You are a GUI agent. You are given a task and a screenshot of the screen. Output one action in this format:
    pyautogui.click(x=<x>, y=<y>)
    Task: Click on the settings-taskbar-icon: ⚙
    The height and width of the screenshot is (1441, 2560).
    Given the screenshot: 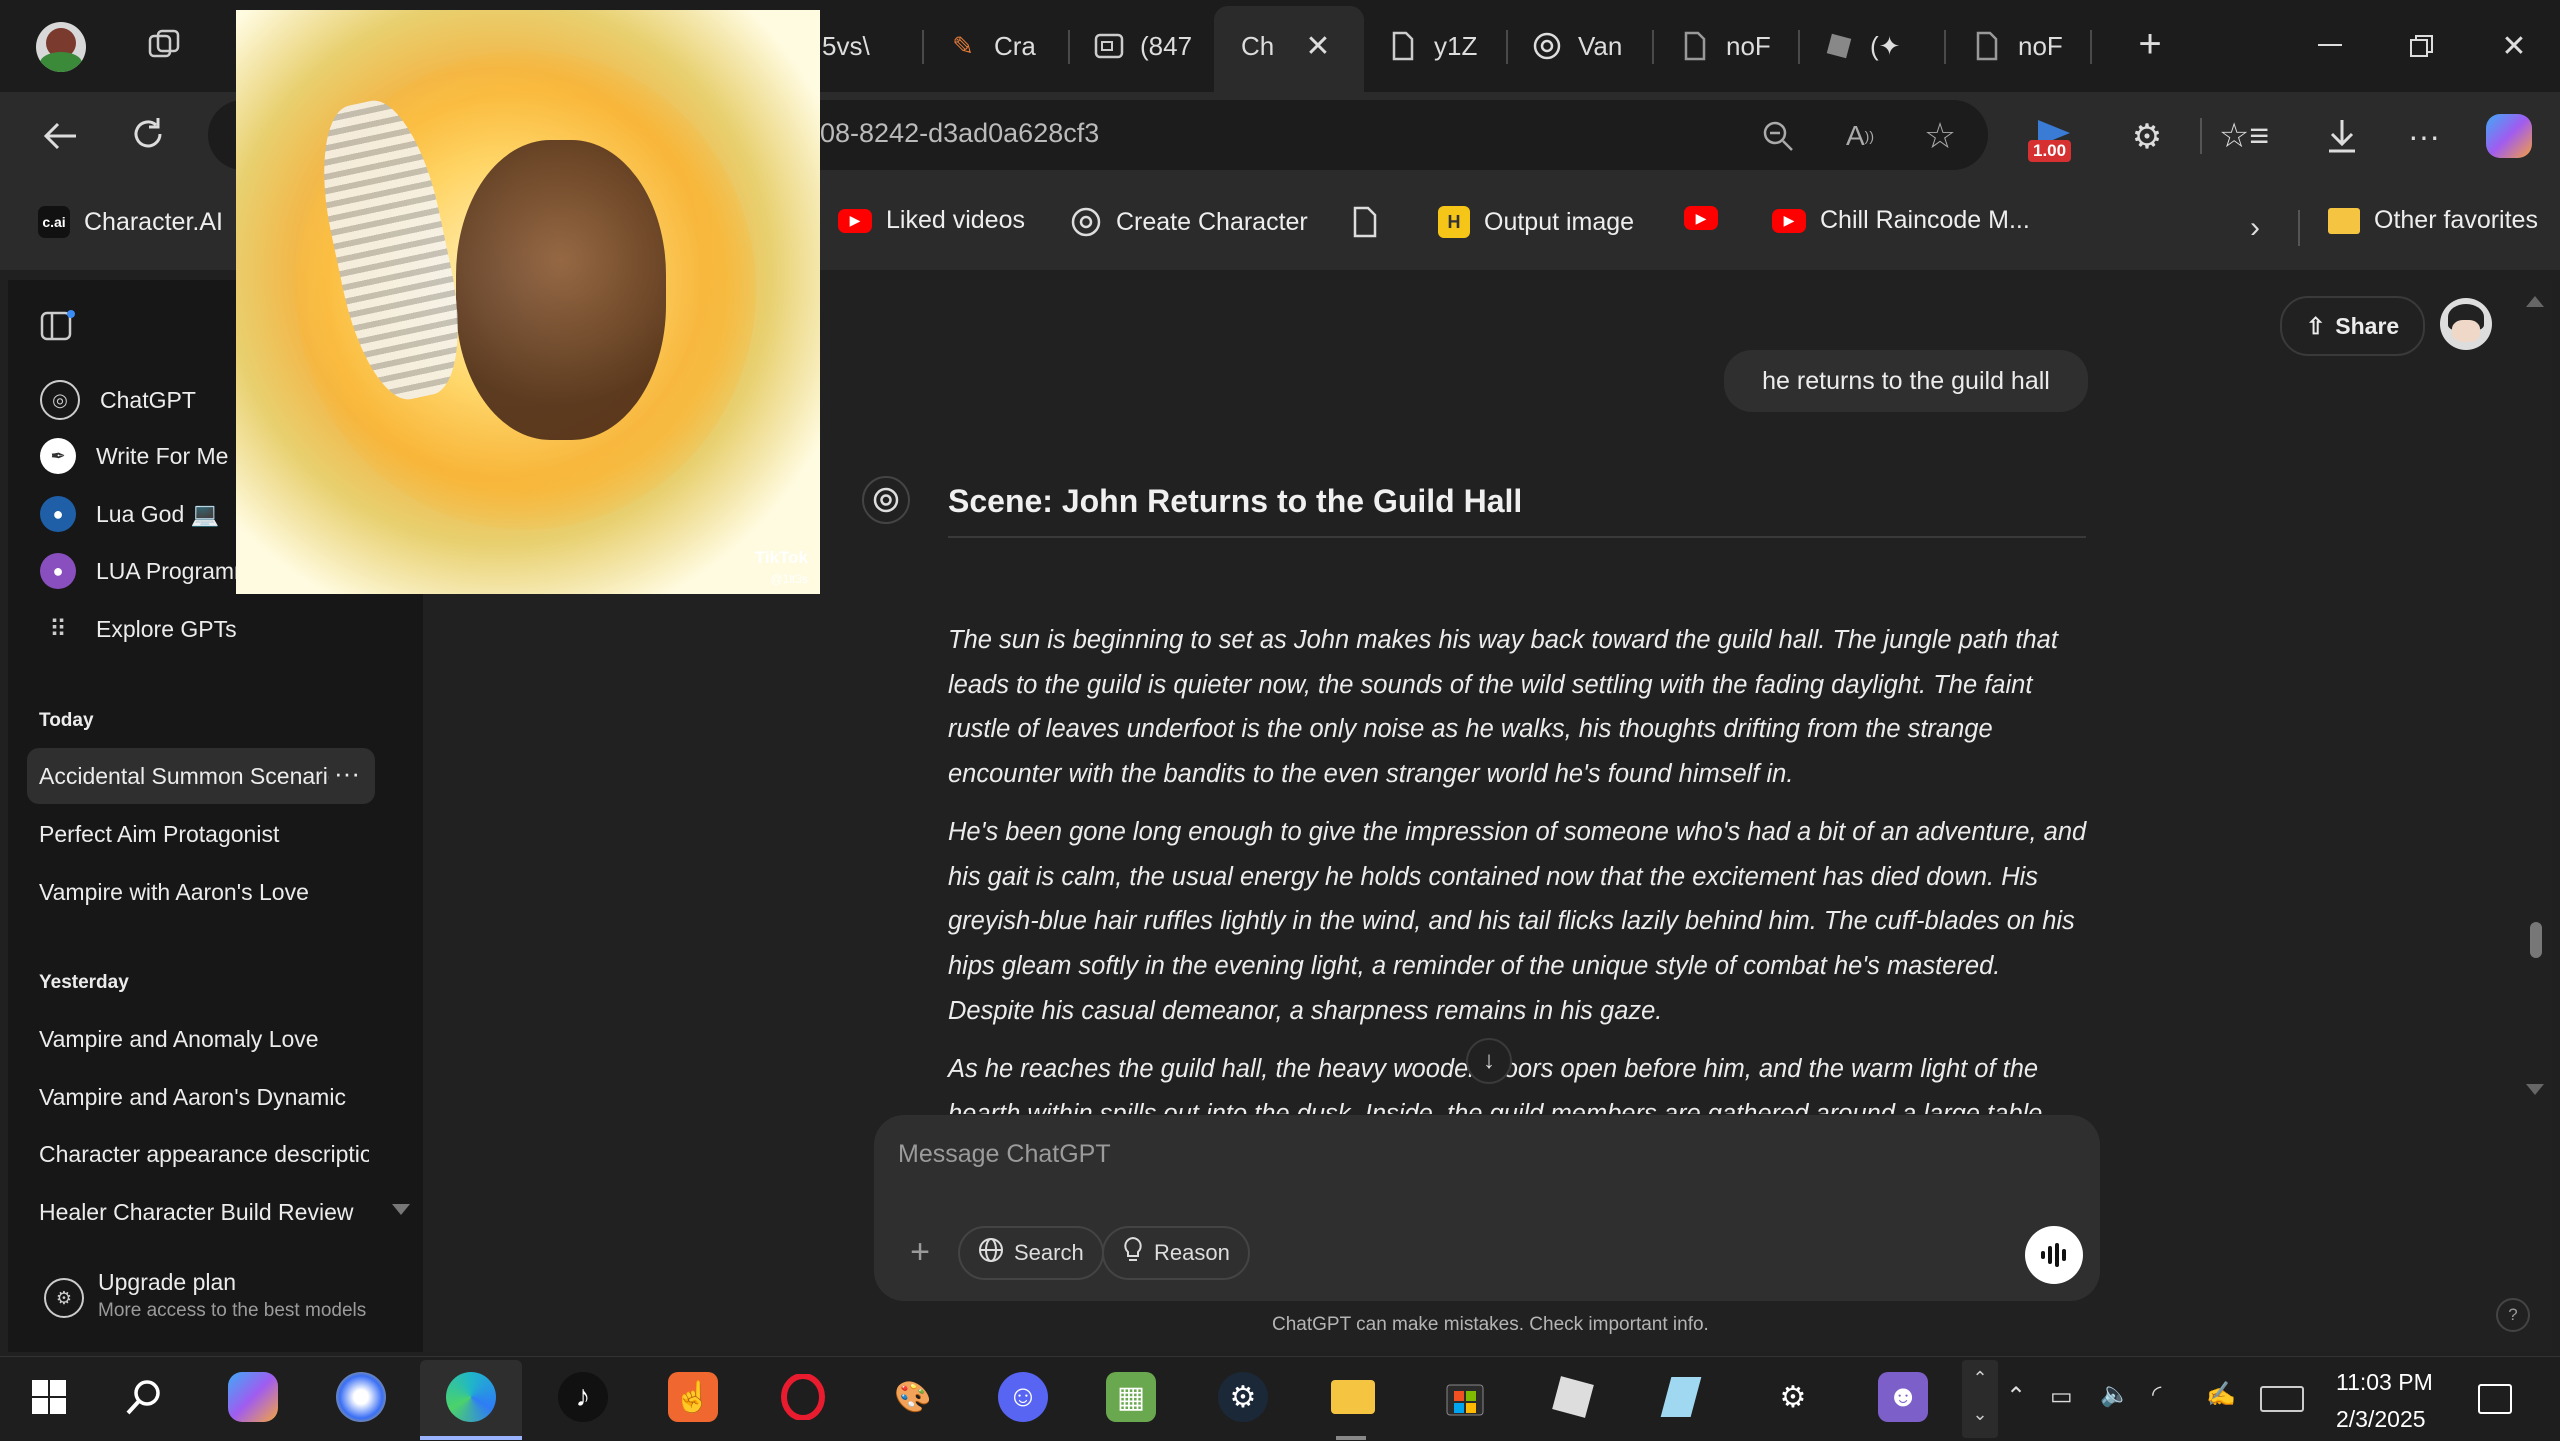 What is the action you would take?
    pyautogui.click(x=1793, y=1397)
    